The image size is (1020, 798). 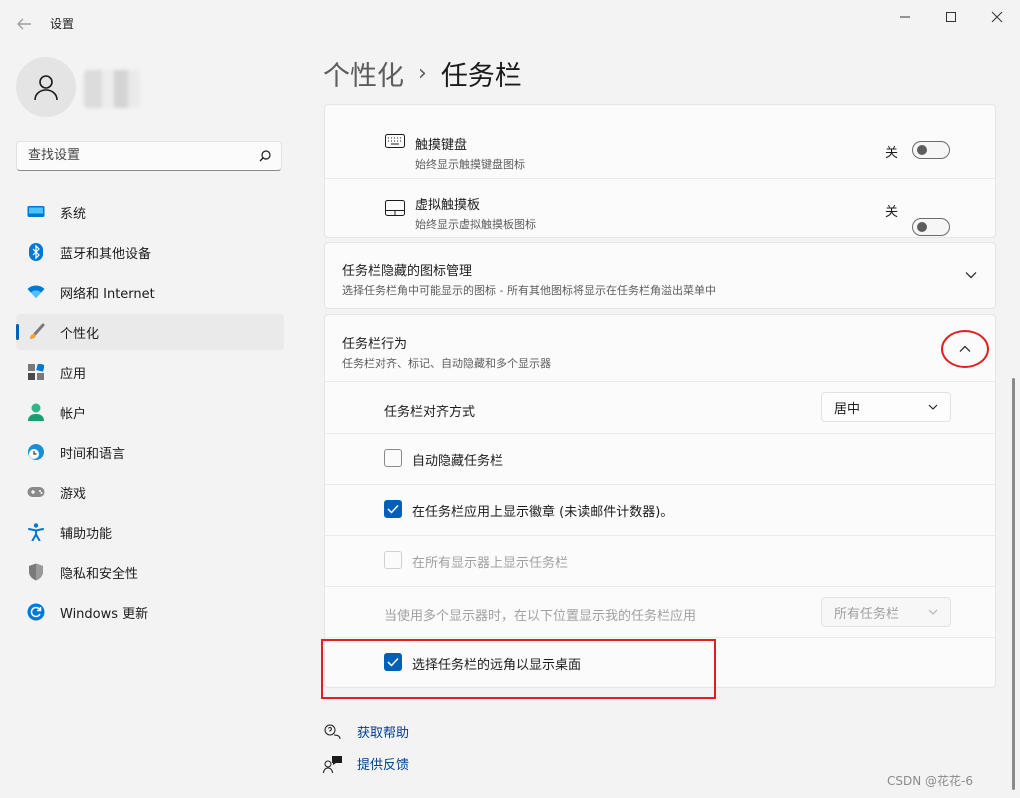 What do you see at coordinates (383, 733) in the screenshot?
I see `get-help-label: 获取帮助` at bounding box center [383, 733].